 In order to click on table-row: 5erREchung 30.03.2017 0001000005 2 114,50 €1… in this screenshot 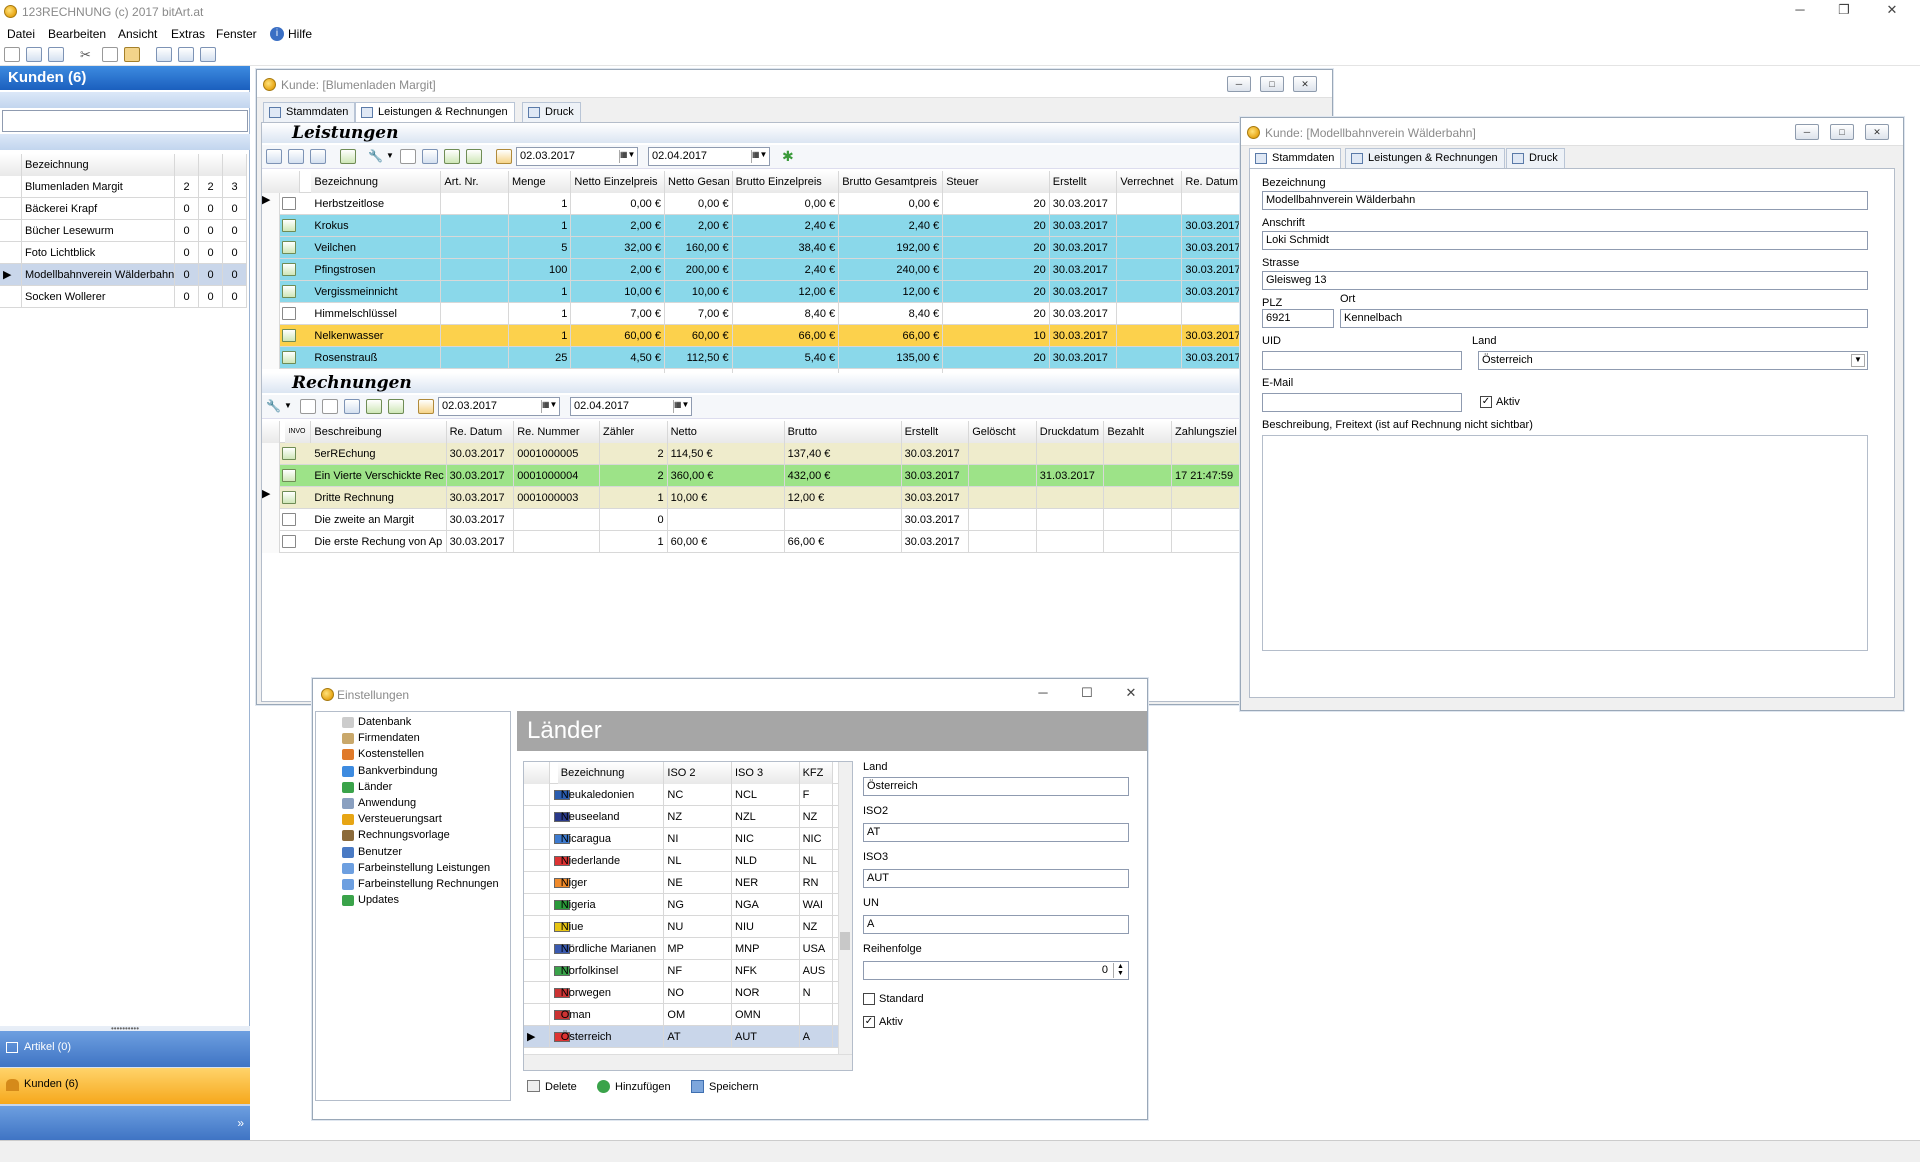, I will do `click(795, 454)`.